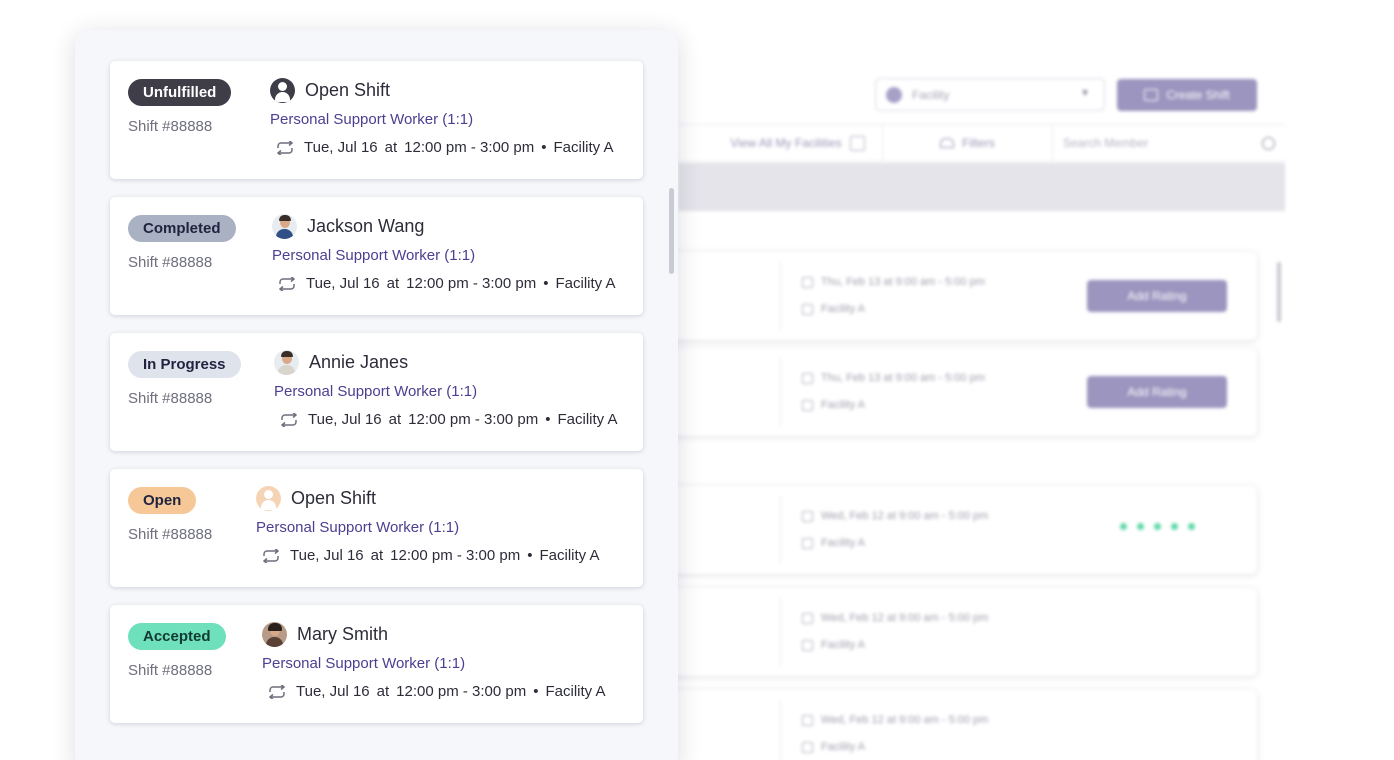 This screenshot has width=1394, height=760. What do you see at coordinates (274, 634) in the screenshot?
I see `mary-smith-avatar` at bounding box center [274, 634].